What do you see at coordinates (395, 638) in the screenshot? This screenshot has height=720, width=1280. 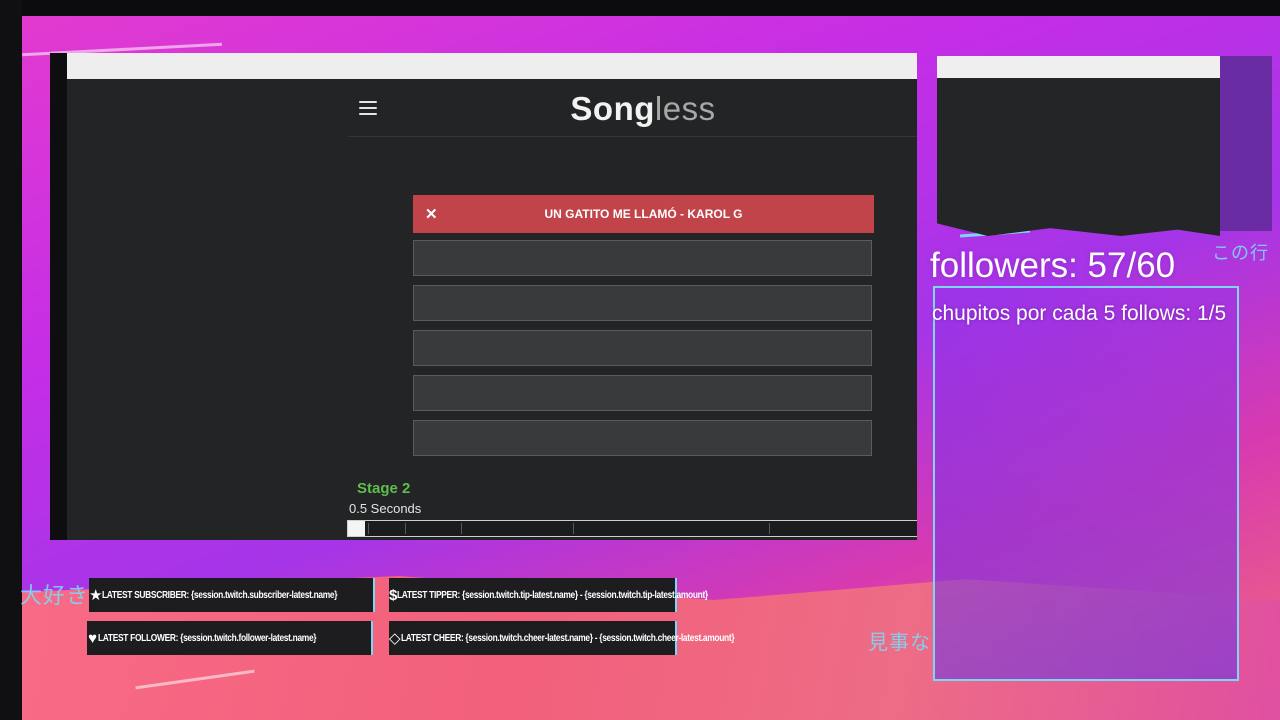 I see `diamond-icon: ◇` at bounding box center [395, 638].